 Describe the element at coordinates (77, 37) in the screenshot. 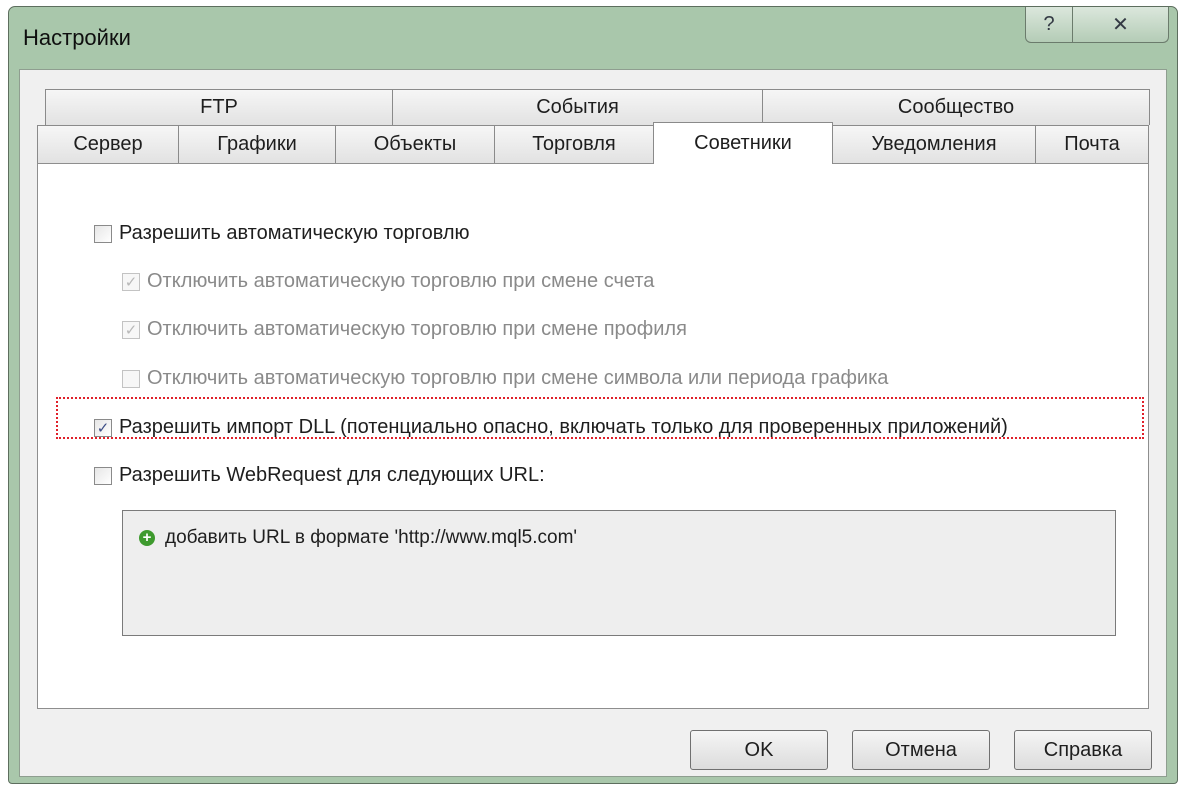

I see `window-title: Настройки` at that location.